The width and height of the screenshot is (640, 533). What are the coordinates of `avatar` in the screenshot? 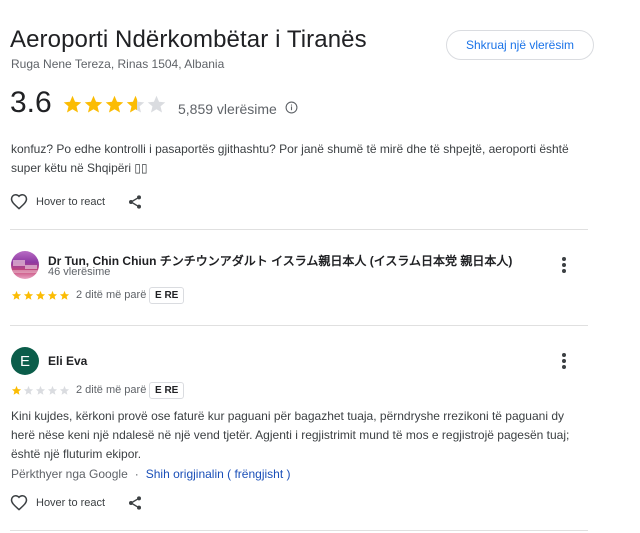 It's located at (25, 265).